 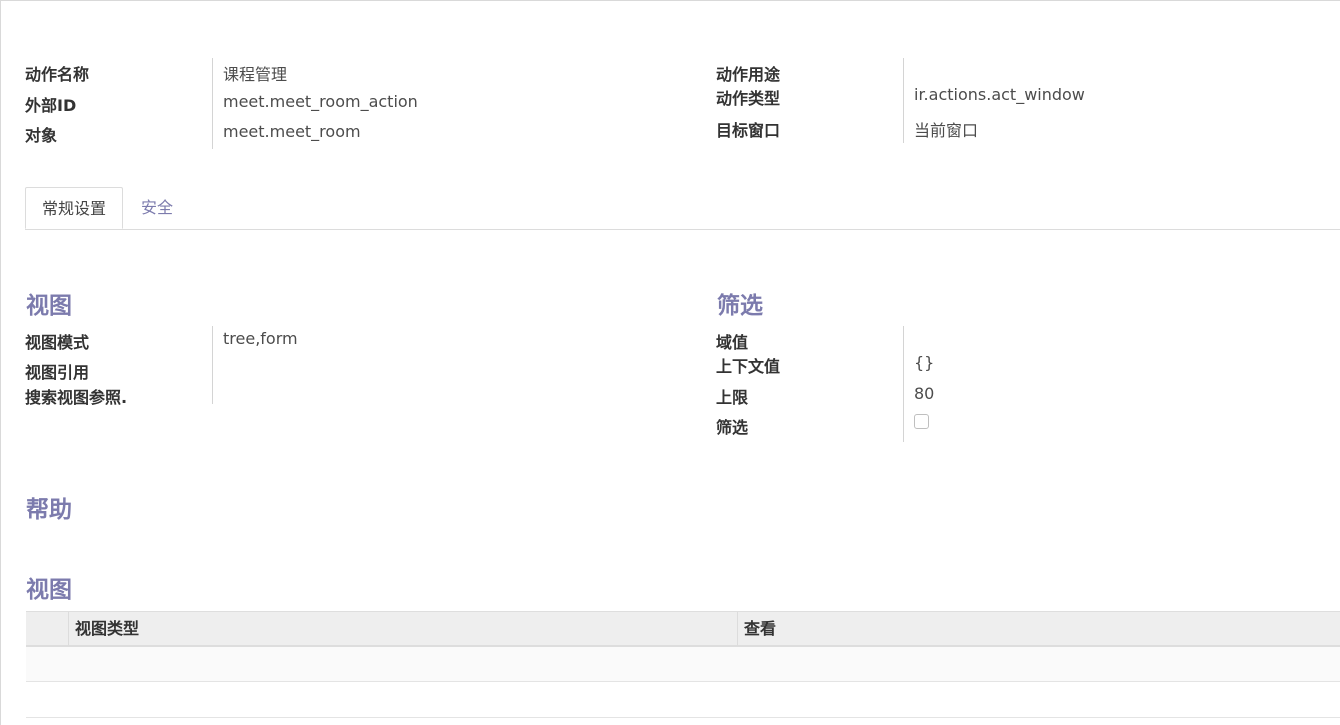 What do you see at coordinates (402, 629) in the screenshot?
I see `view-type-column-header: 视图类型` at bounding box center [402, 629].